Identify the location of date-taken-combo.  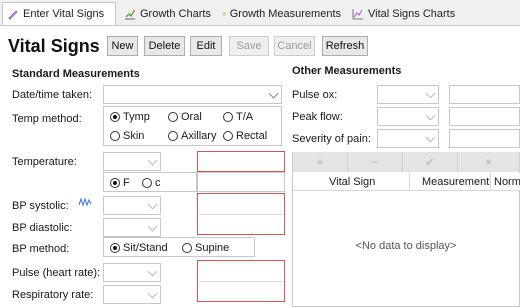
(192, 94).